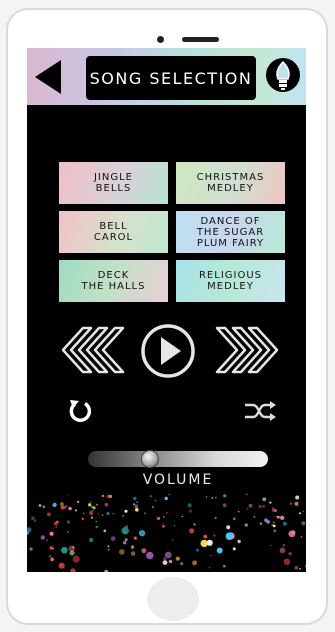 This screenshot has width=335, height=632. I want to click on song-button-christmas-medley: CHRISTMAS MEDLEY, so click(230, 183).